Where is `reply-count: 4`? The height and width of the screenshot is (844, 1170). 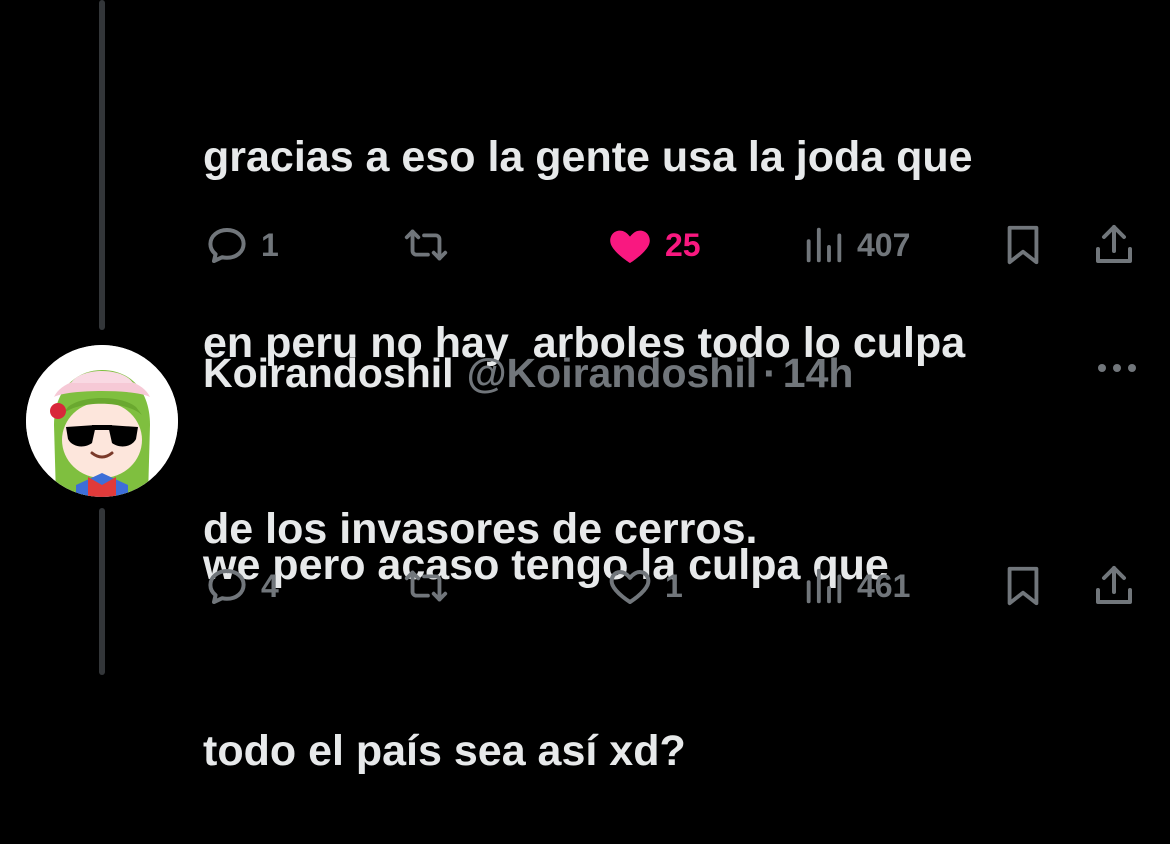 reply-count: 4 is located at coordinates (270, 585).